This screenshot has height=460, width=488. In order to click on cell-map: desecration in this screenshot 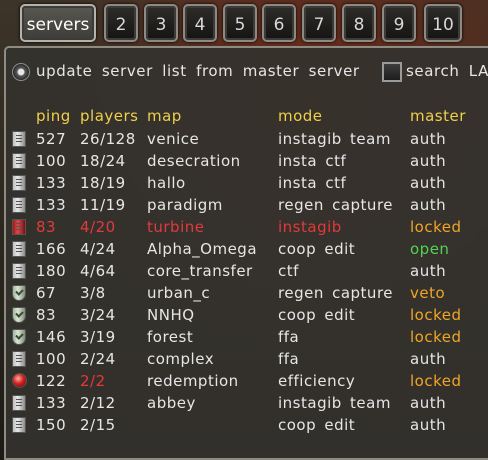, I will do `click(194, 161)`.